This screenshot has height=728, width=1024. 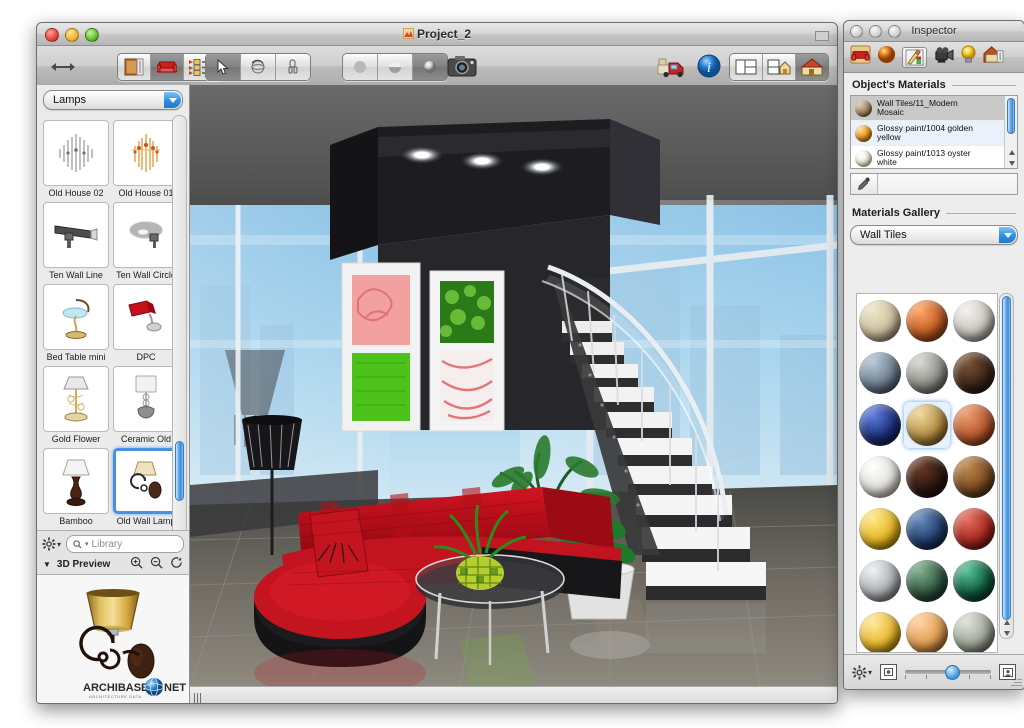 I want to click on window-resize-widget, so click(x=822, y=36).